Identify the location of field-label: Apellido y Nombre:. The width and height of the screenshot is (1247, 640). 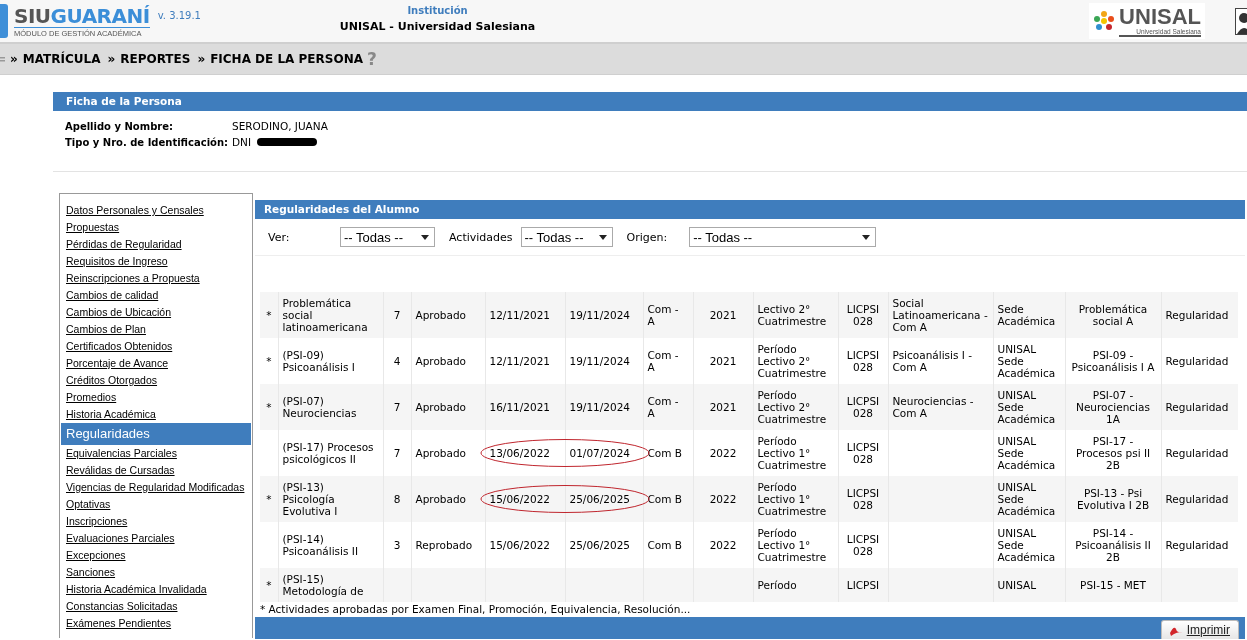
(119, 126).